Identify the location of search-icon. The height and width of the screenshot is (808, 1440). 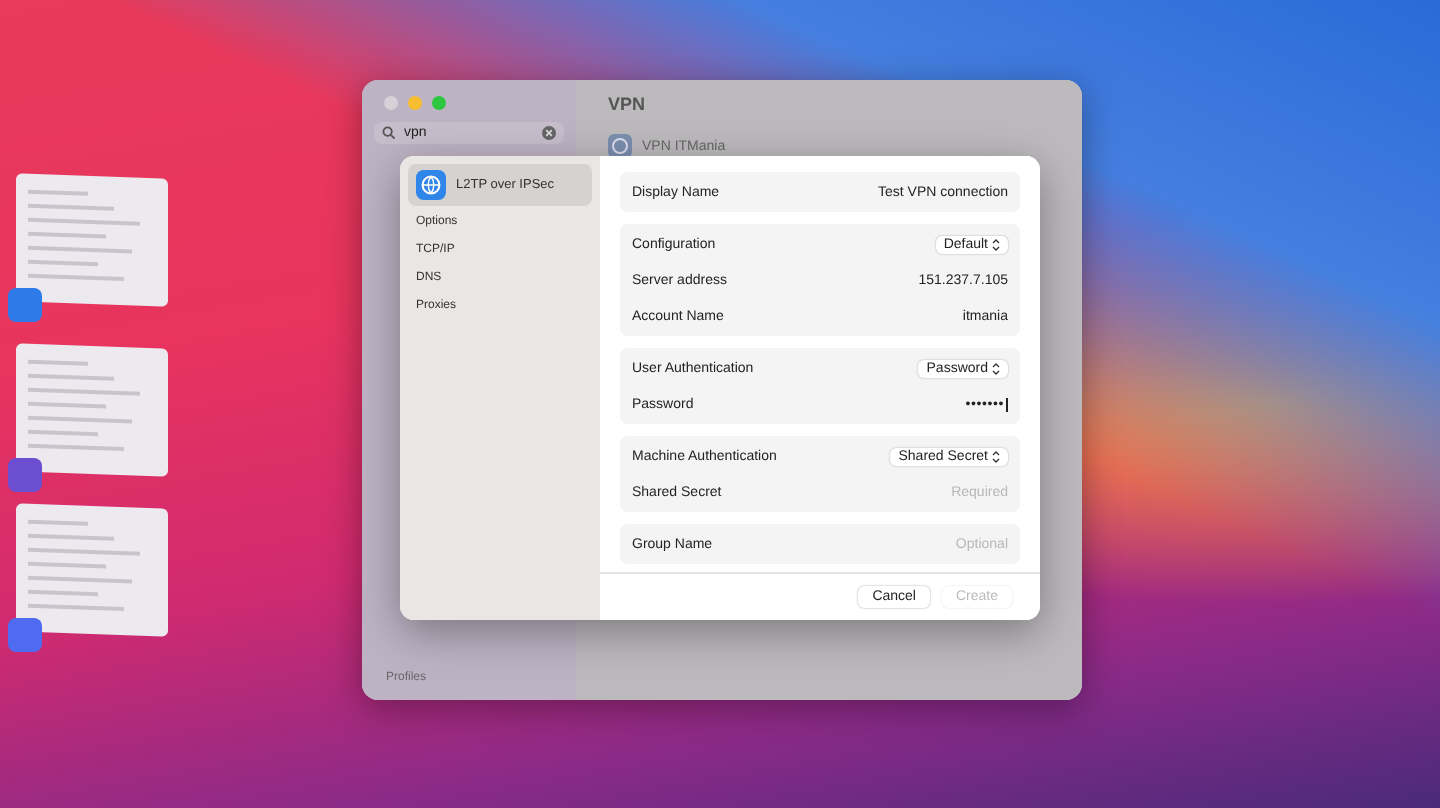
(389, 133).